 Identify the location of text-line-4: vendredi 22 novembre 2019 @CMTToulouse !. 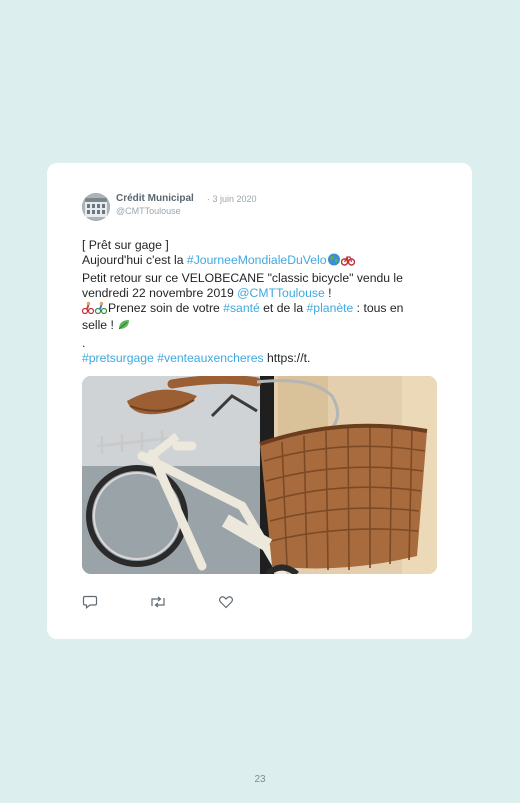
(262, 293).